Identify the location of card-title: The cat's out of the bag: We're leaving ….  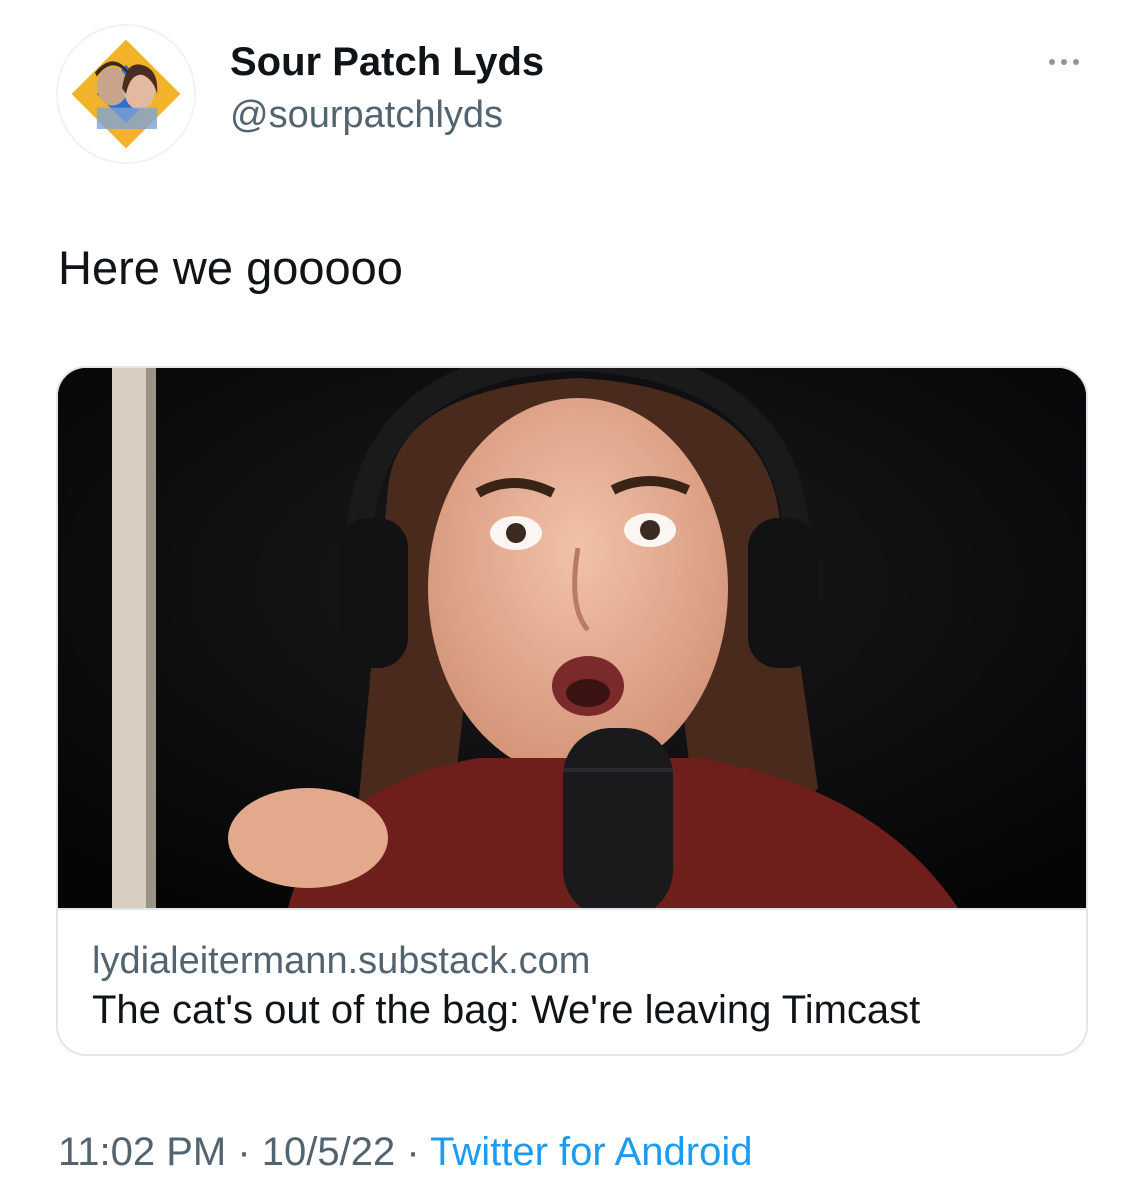
(506, 1010).